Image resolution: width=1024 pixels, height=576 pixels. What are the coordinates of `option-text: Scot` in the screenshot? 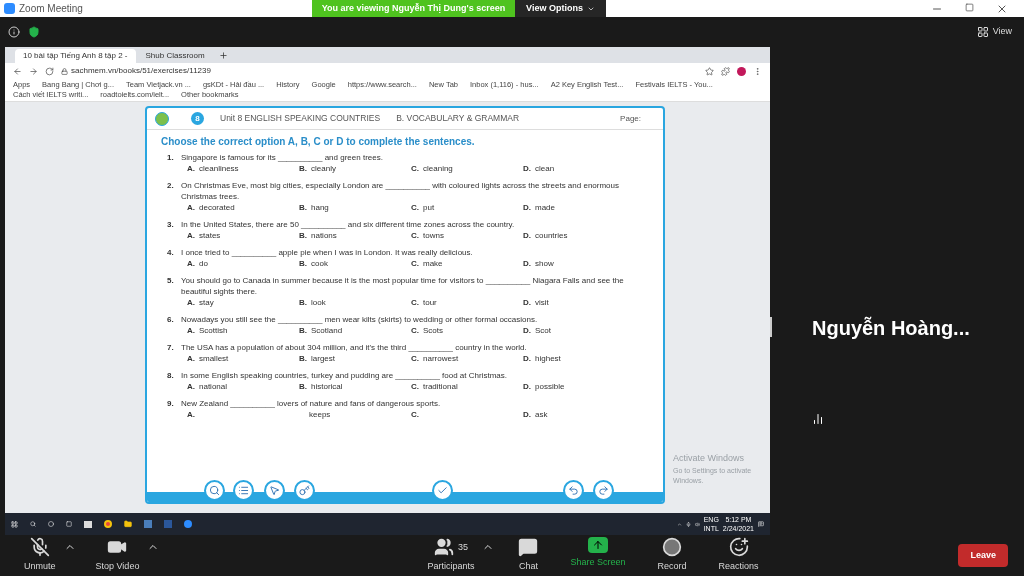 It's located at (543, 331).